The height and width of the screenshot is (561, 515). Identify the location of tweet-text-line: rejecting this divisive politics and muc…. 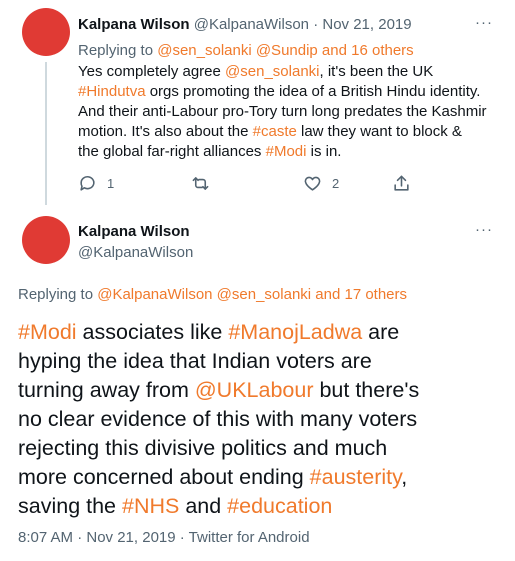
(260, 448).